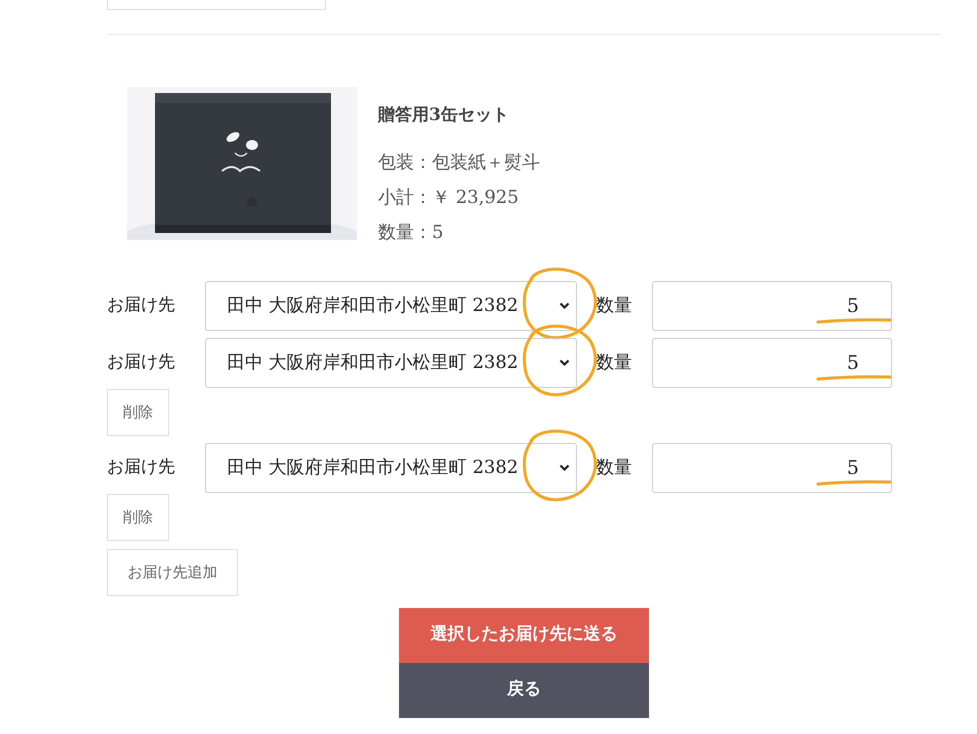  Describe the element at coordinates (449, 198) in the screenshot. I see `subtotal-text: 小計：￥ 23,925` at that location.